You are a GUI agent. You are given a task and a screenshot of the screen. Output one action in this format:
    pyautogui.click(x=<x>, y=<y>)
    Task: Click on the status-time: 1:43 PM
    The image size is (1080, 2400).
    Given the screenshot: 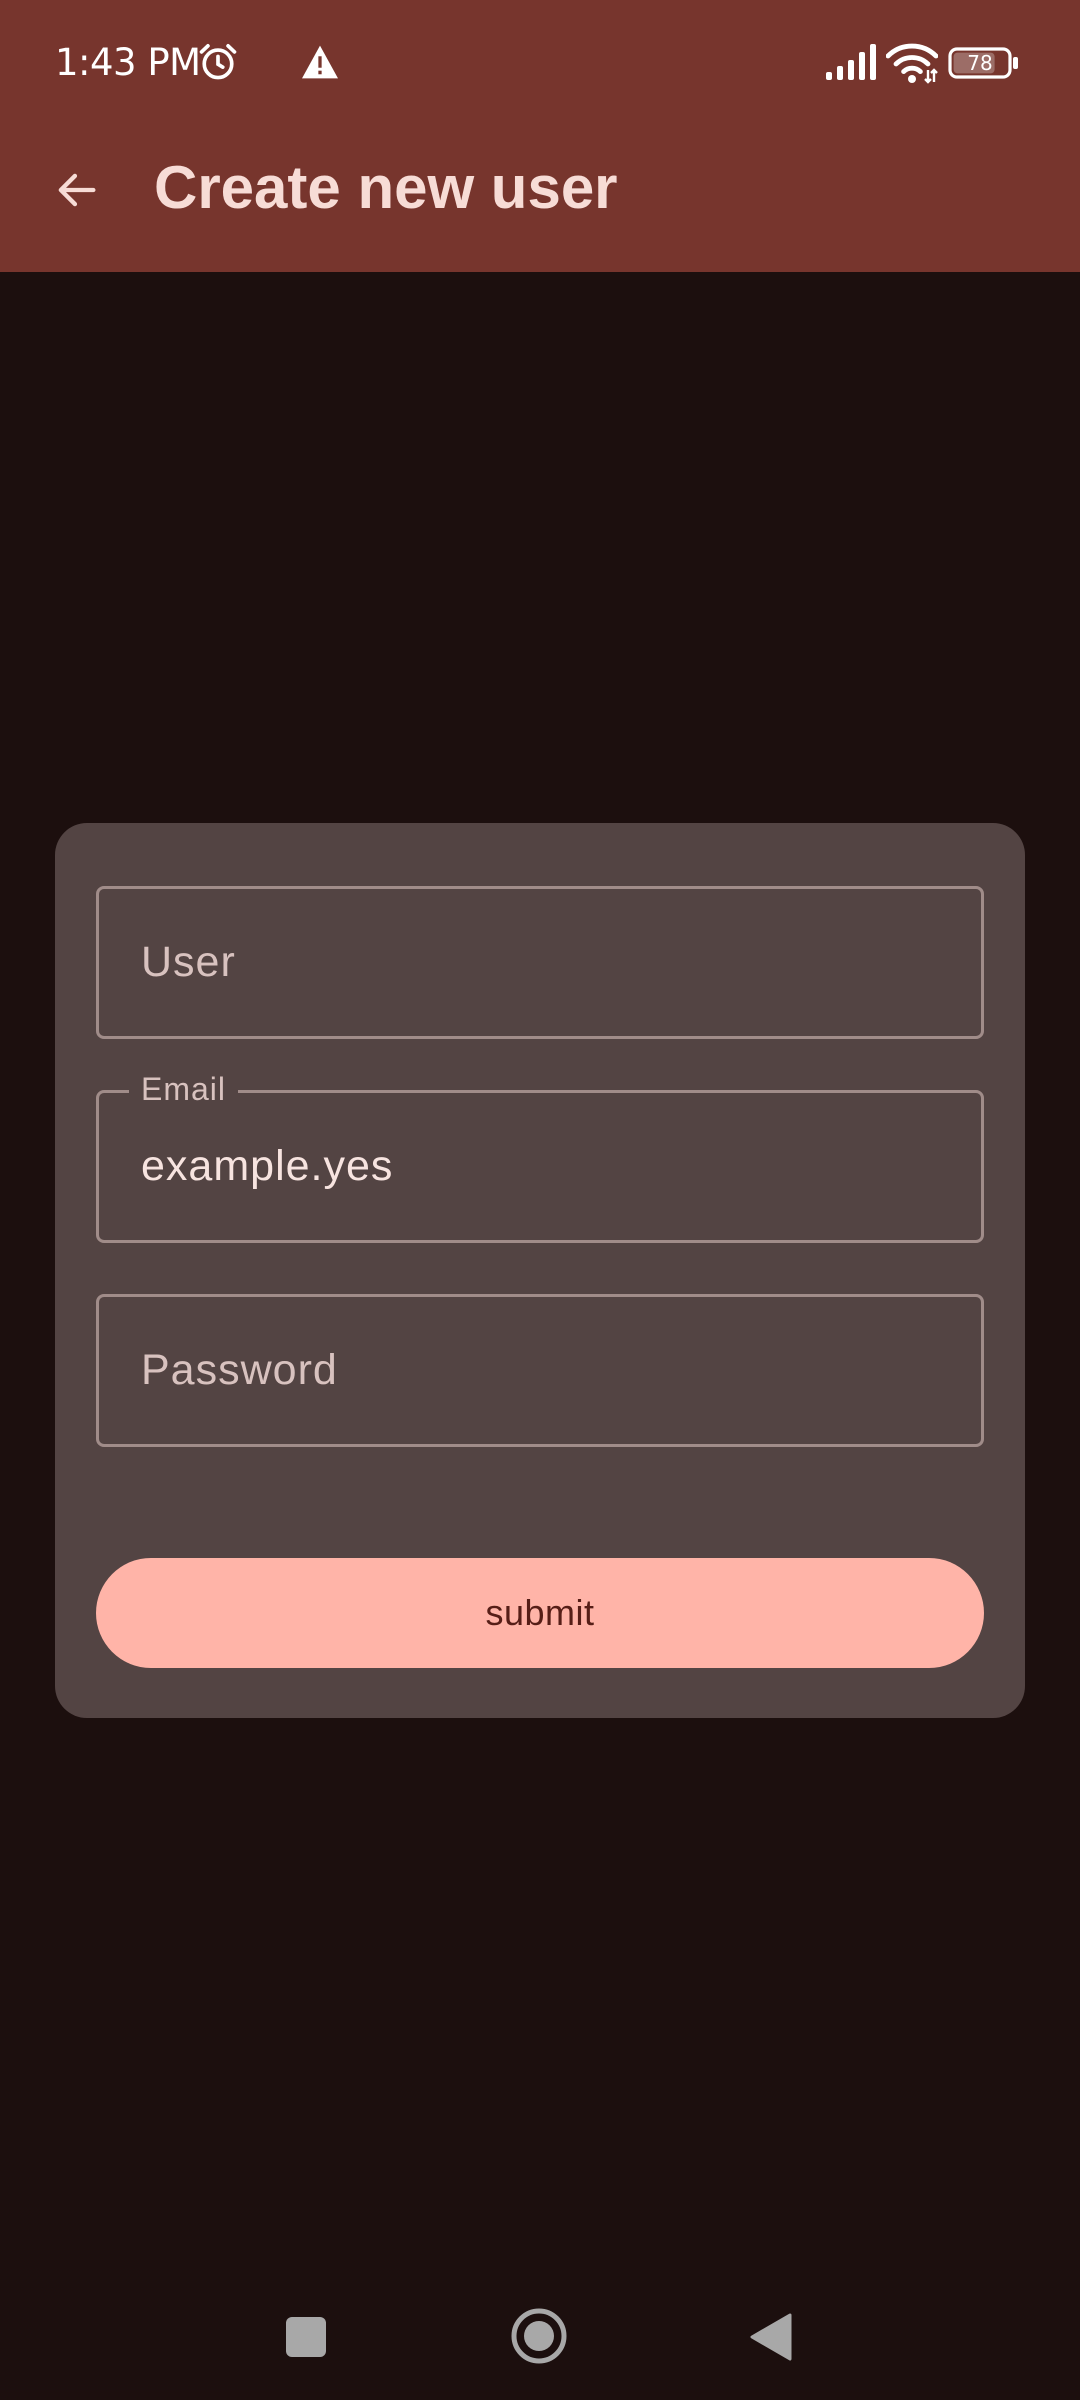 What is the action you would take?
    pyautogui.click(x=128, y=62)
    